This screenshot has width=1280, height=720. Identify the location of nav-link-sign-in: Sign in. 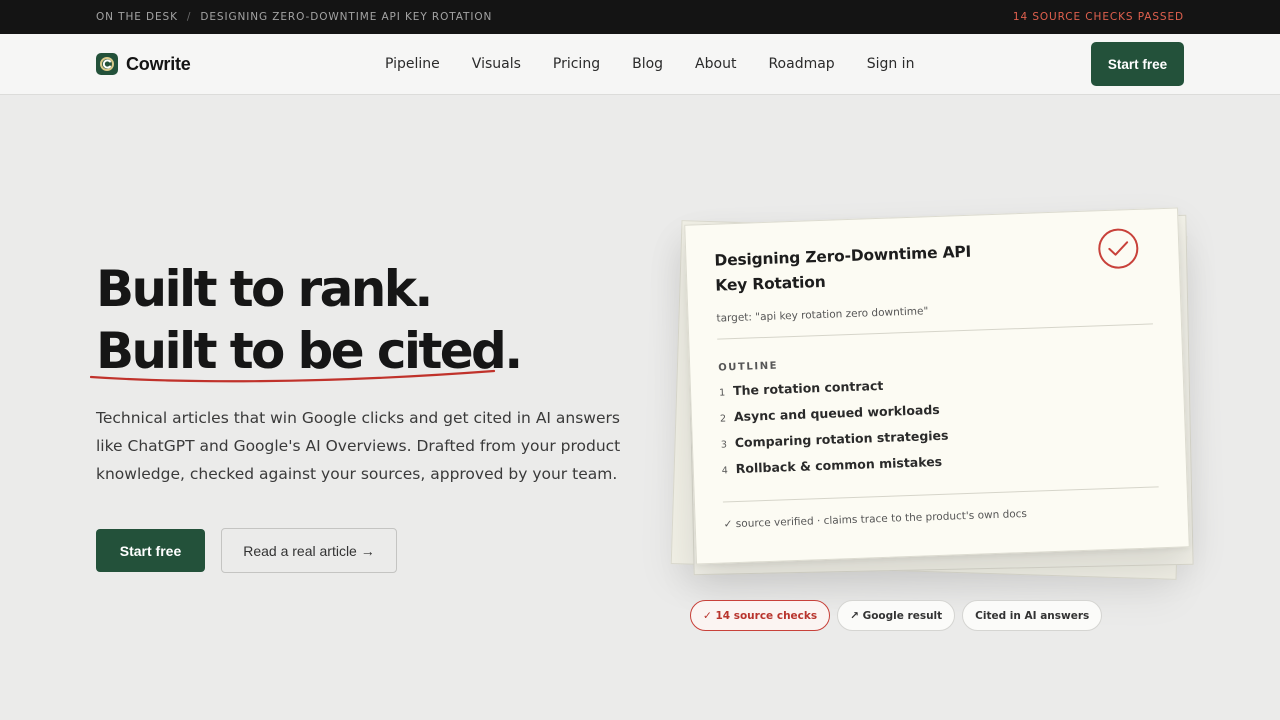
(891, 64).